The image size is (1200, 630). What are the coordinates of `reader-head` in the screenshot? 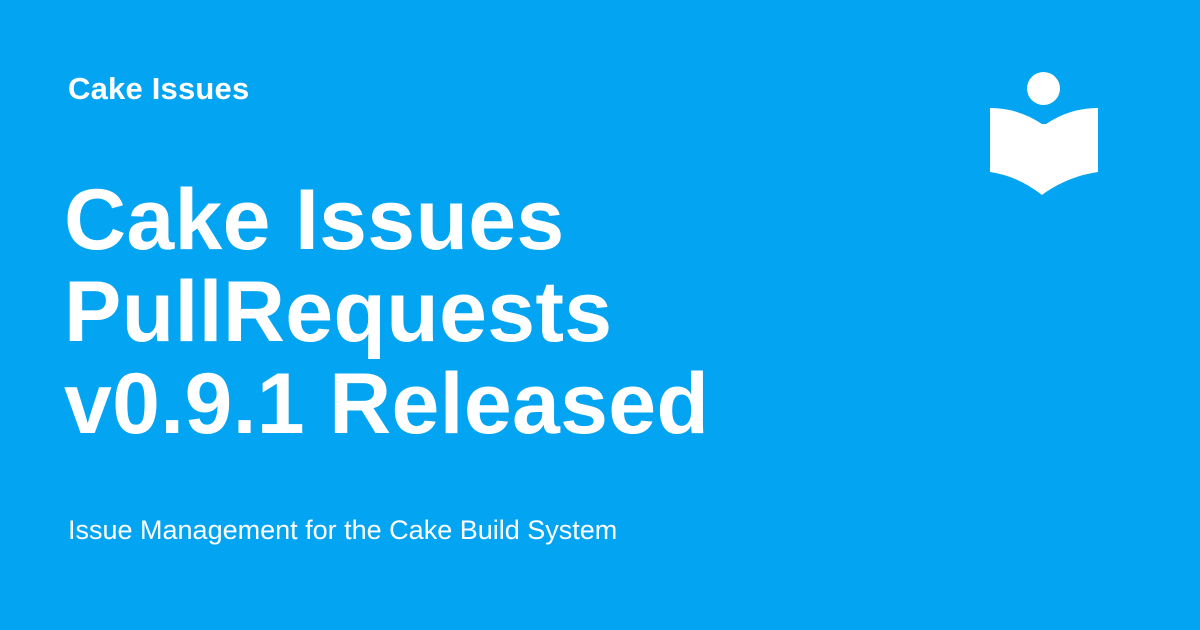 It's located at (1043, 88).